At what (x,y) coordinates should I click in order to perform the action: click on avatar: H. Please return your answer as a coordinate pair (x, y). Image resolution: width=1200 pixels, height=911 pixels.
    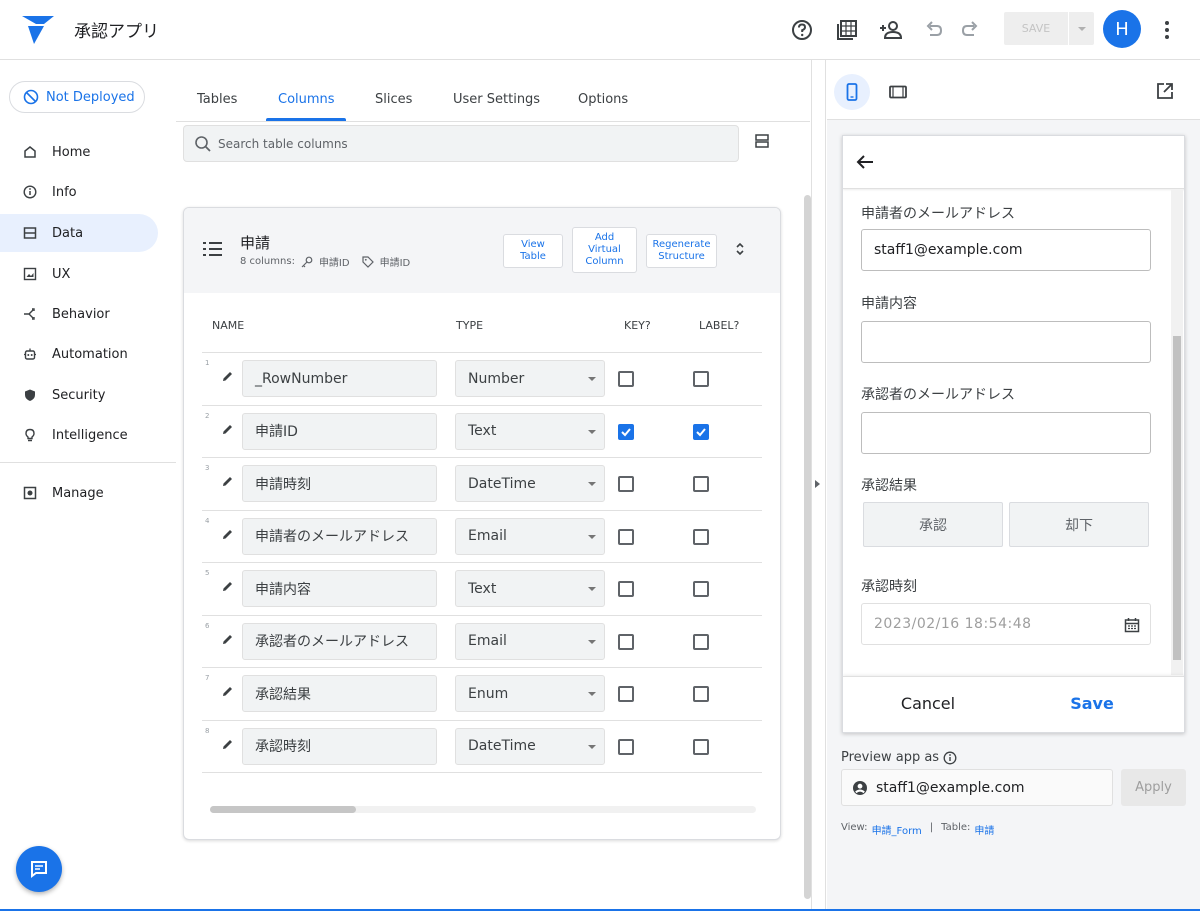
    Looking at the image, I should click on (1122, 29).